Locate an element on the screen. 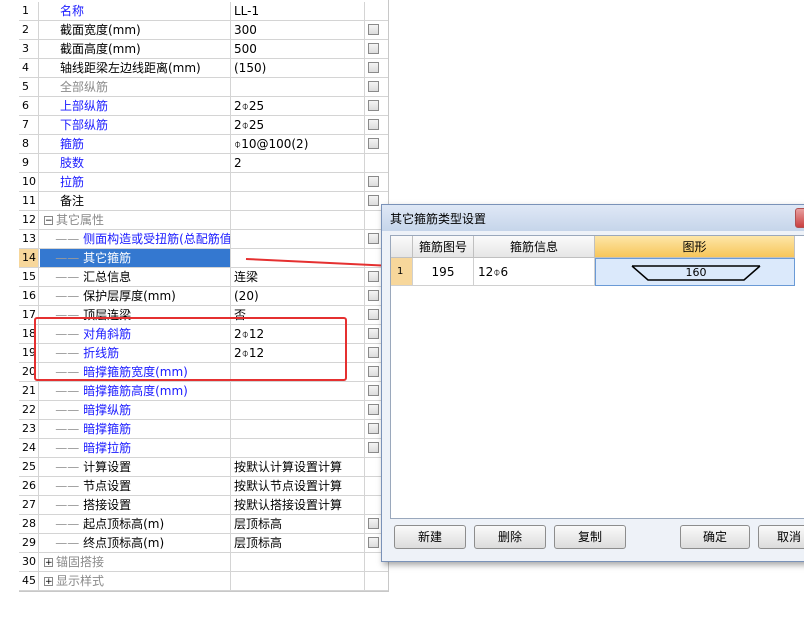 The image size is (804, 623). property-name: —— 侧面构造或受扭筋(总配筋值) is located at coordinates (135, 239).